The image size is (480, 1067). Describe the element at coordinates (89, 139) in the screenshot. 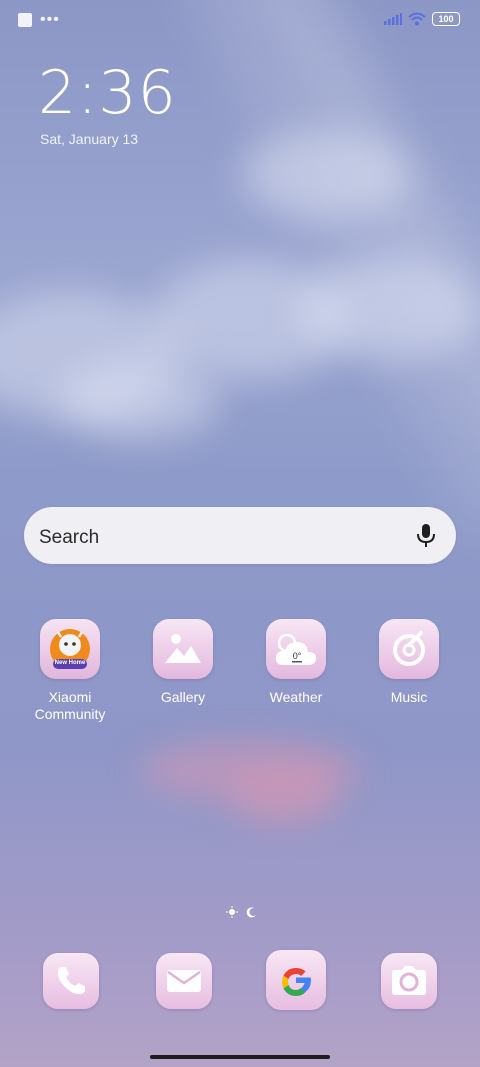

I see `date-label: Sat, January 13` at that location.